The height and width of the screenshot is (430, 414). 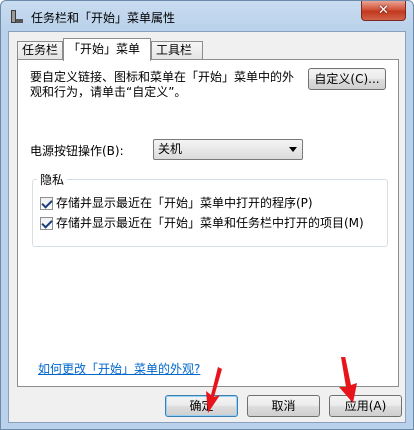 I want to click on recent-programs-option: 存储并显示最近在「开始」菜单中打开的程序(P), so click(x=176, y=202).